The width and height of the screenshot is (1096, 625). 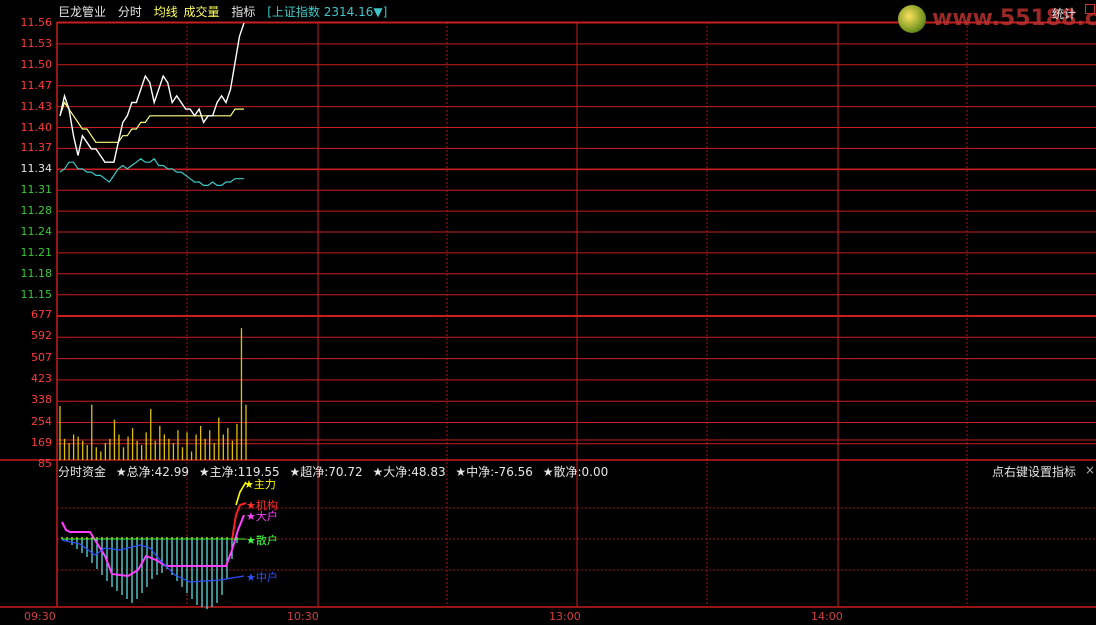 What do you see at coordinates (82, 472) in the screenshot?
I see `capital-flow-title: 分时资金` at bounding box center [82, 472].